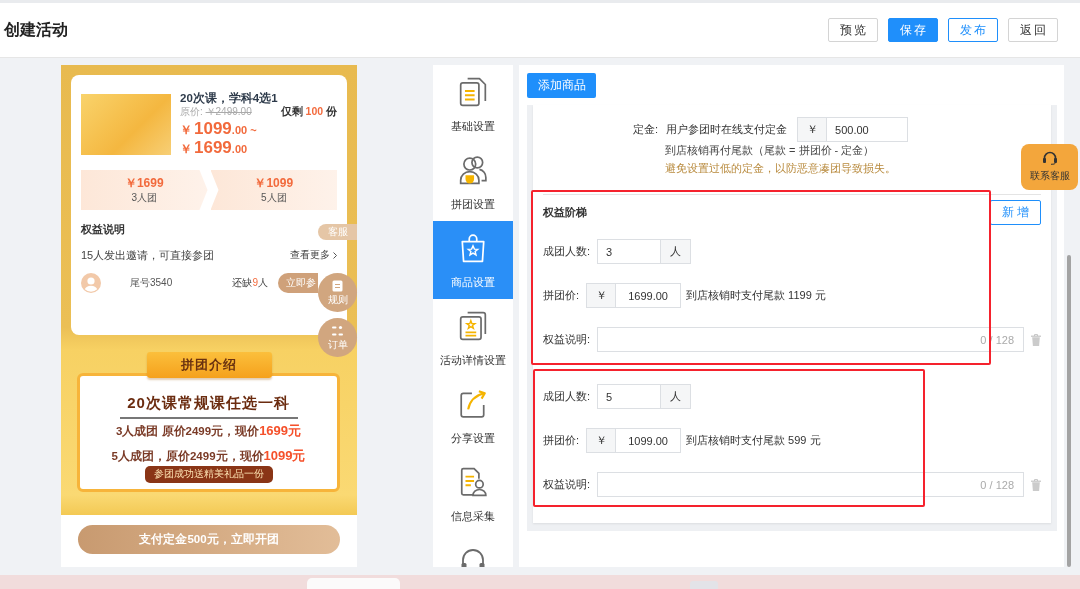  What do you see at coordinates (273, 197) in the screenshot?
I see `tier-label: 5人团` at bounding box center [273, 197].